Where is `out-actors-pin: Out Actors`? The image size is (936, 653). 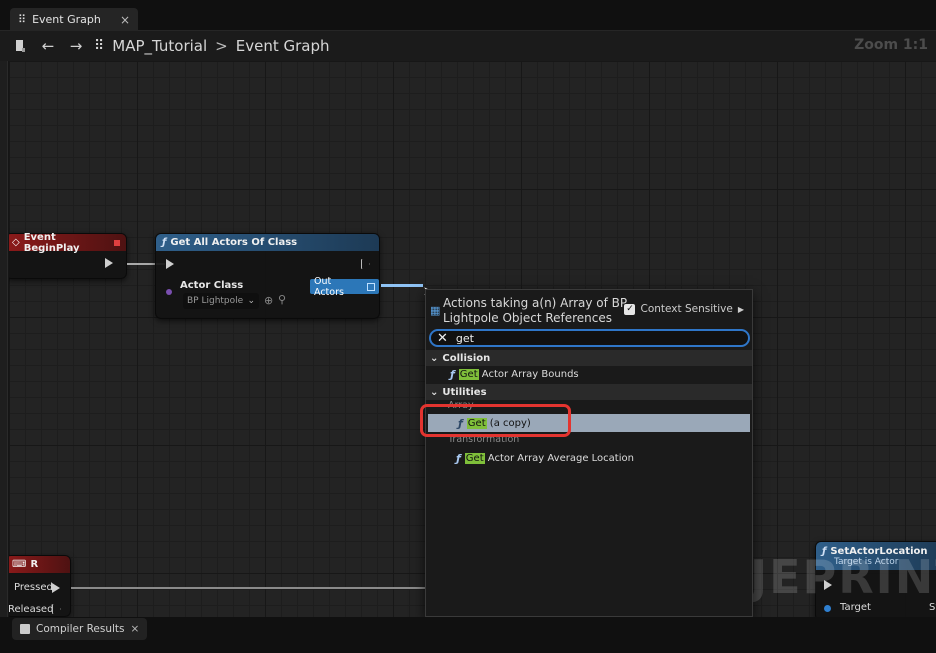
out-actors-pin: Out Actors is located at coordinates (344, 287).